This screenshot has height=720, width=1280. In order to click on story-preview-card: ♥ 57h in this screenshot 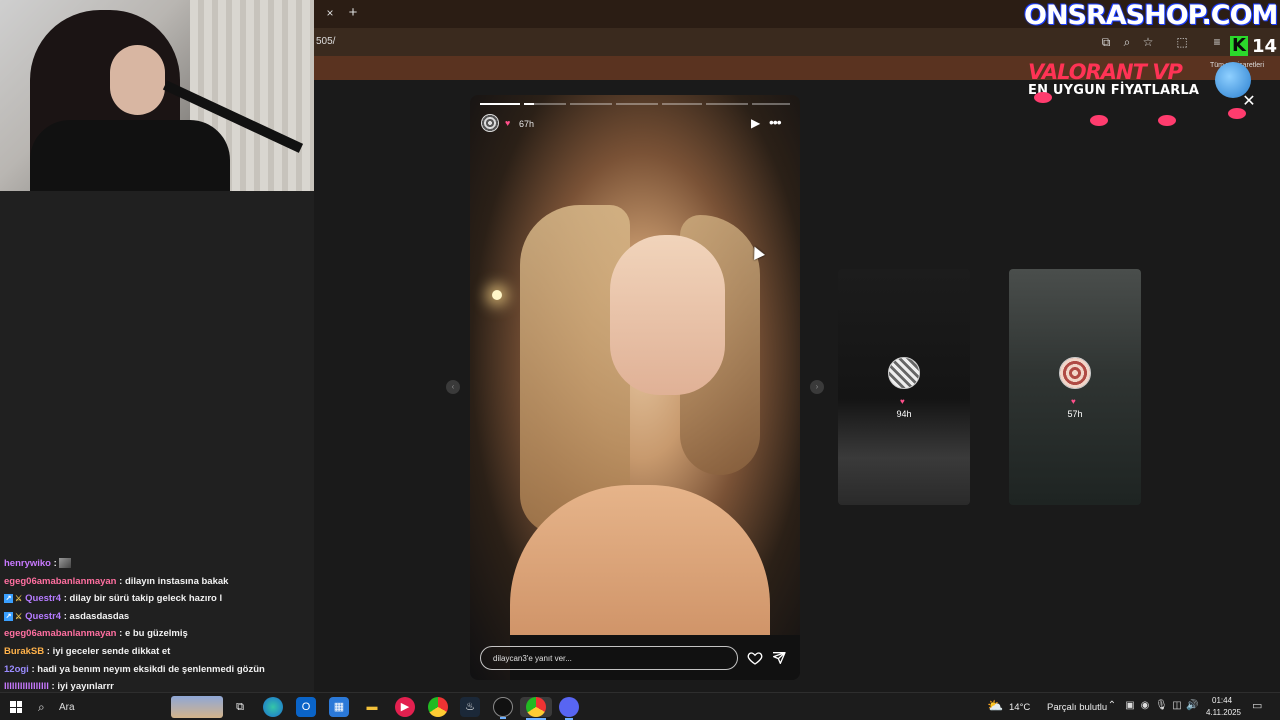, I will do `click(1075, 387)`.